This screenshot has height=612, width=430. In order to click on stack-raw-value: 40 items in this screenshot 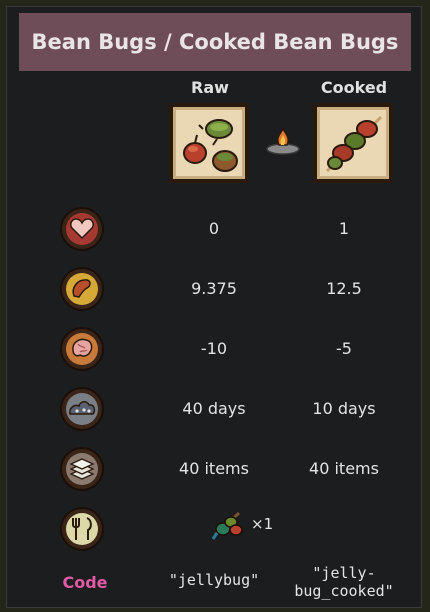, I will do `click(214, 468)`.